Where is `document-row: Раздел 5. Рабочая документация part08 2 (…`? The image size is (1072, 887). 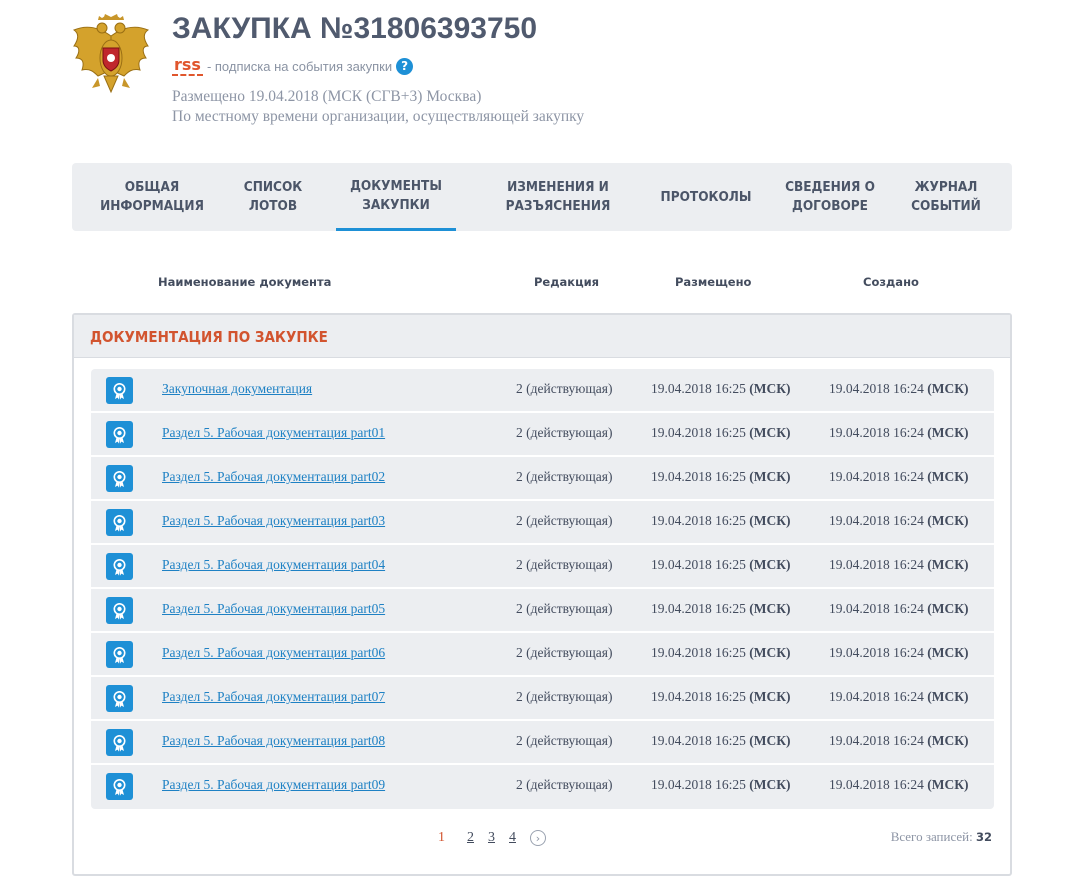
document-row: Раздел 5. Рабочая документация part08 2 (… is located at coordinates (542, 743).